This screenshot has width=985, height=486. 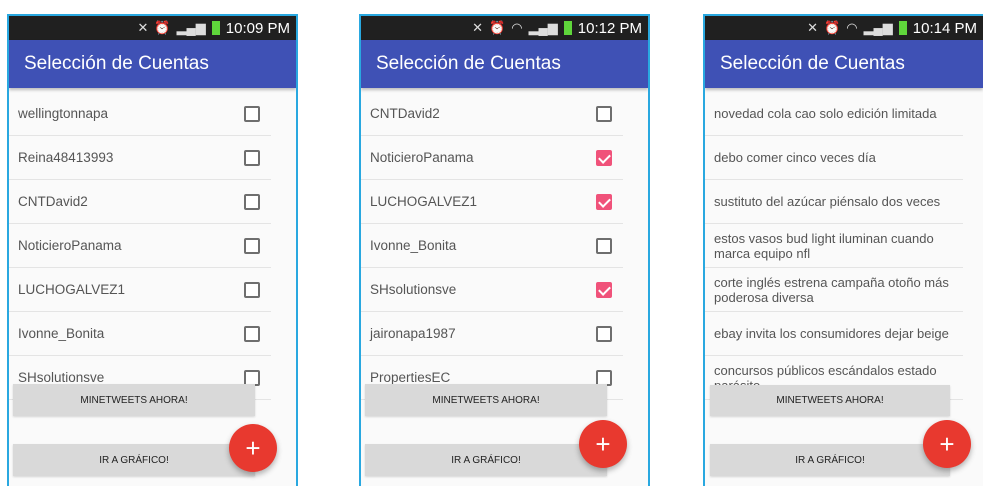 I want to click on account-name: jaironapa1987, so click(x=413, y=333).